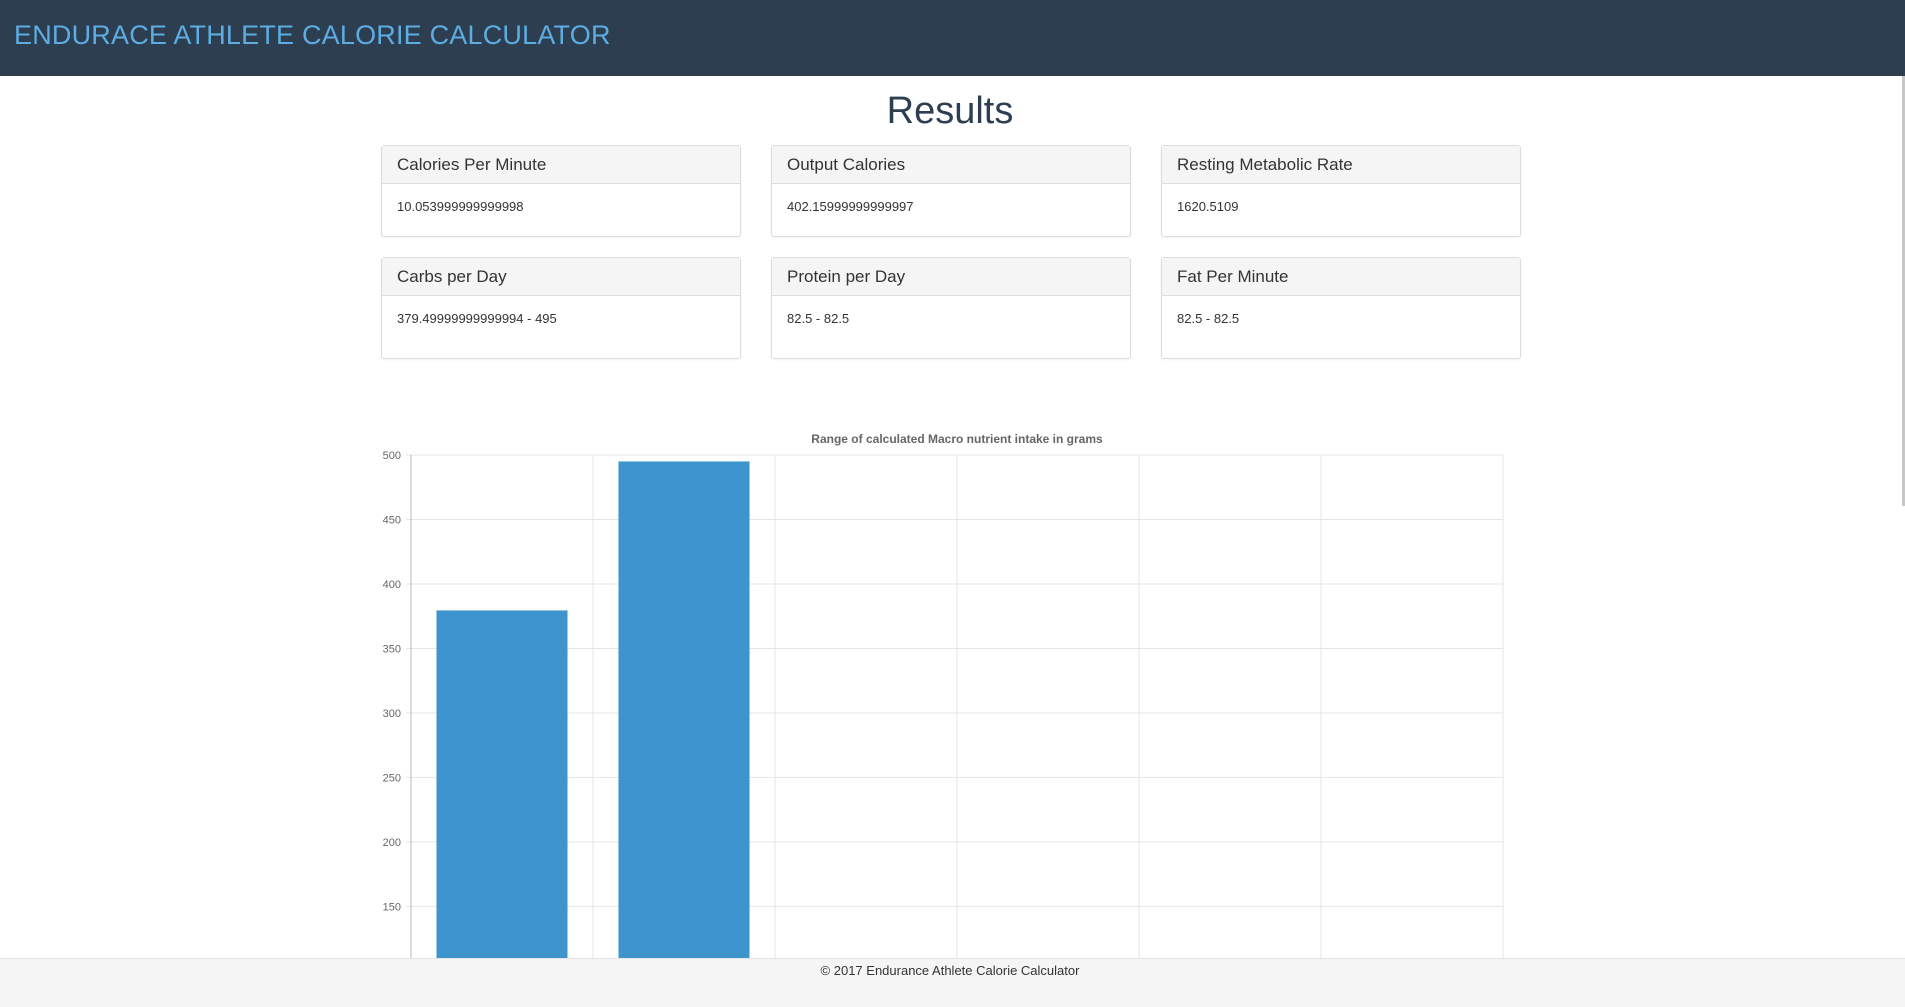  Describe the element at coordinates (561, 165) in the screenshot. I see `panel-heading: Calories Per Minute` at that location.